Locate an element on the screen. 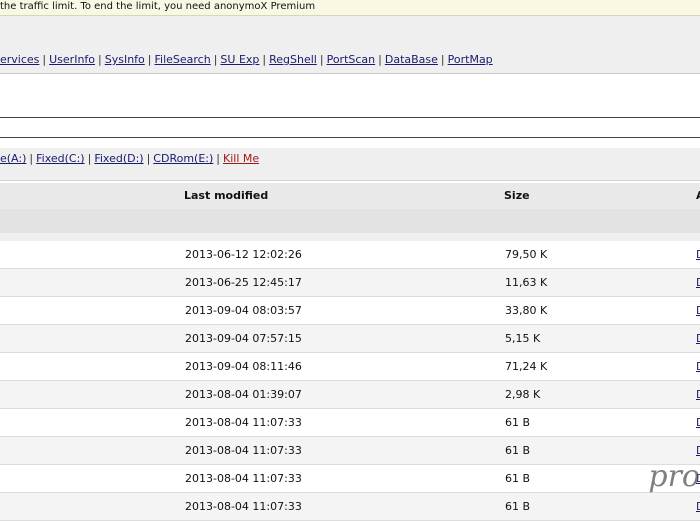  spacer is located at coordinates (350, 143).